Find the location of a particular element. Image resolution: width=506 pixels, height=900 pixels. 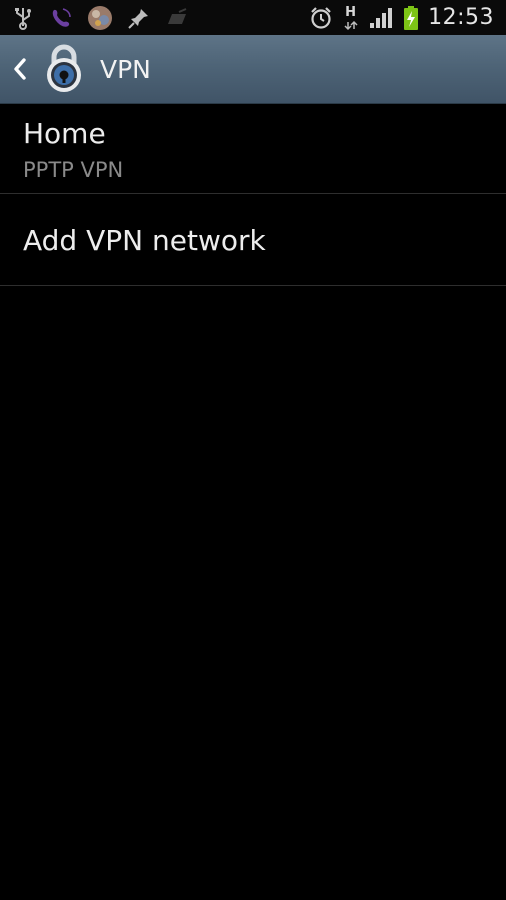

action-bar: VPN is located at coordinates (253, 69).